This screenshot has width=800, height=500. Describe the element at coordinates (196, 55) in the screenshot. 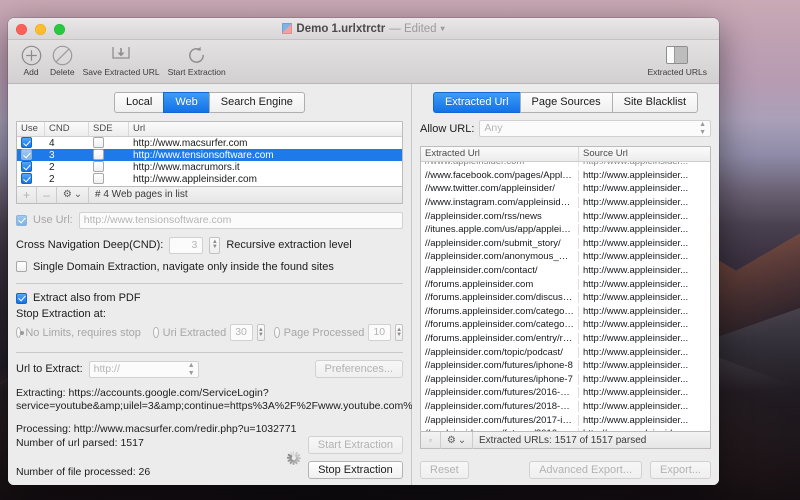

I see `refresh-arrow-icon` at that location.